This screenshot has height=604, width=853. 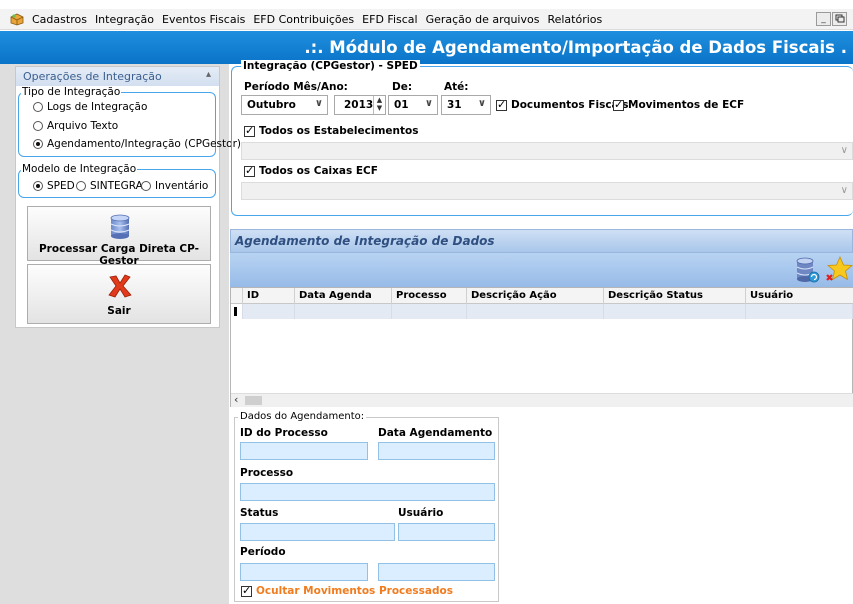 I want to click on to-day-value: 31, so click(x=454, y=105).